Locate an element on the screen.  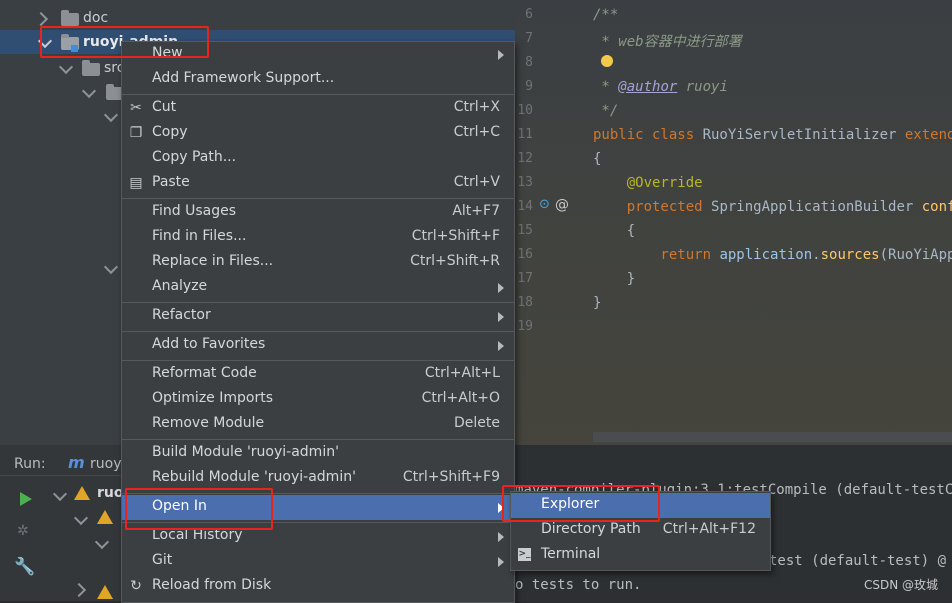
code-token: . is located at coordinates (816, 255).